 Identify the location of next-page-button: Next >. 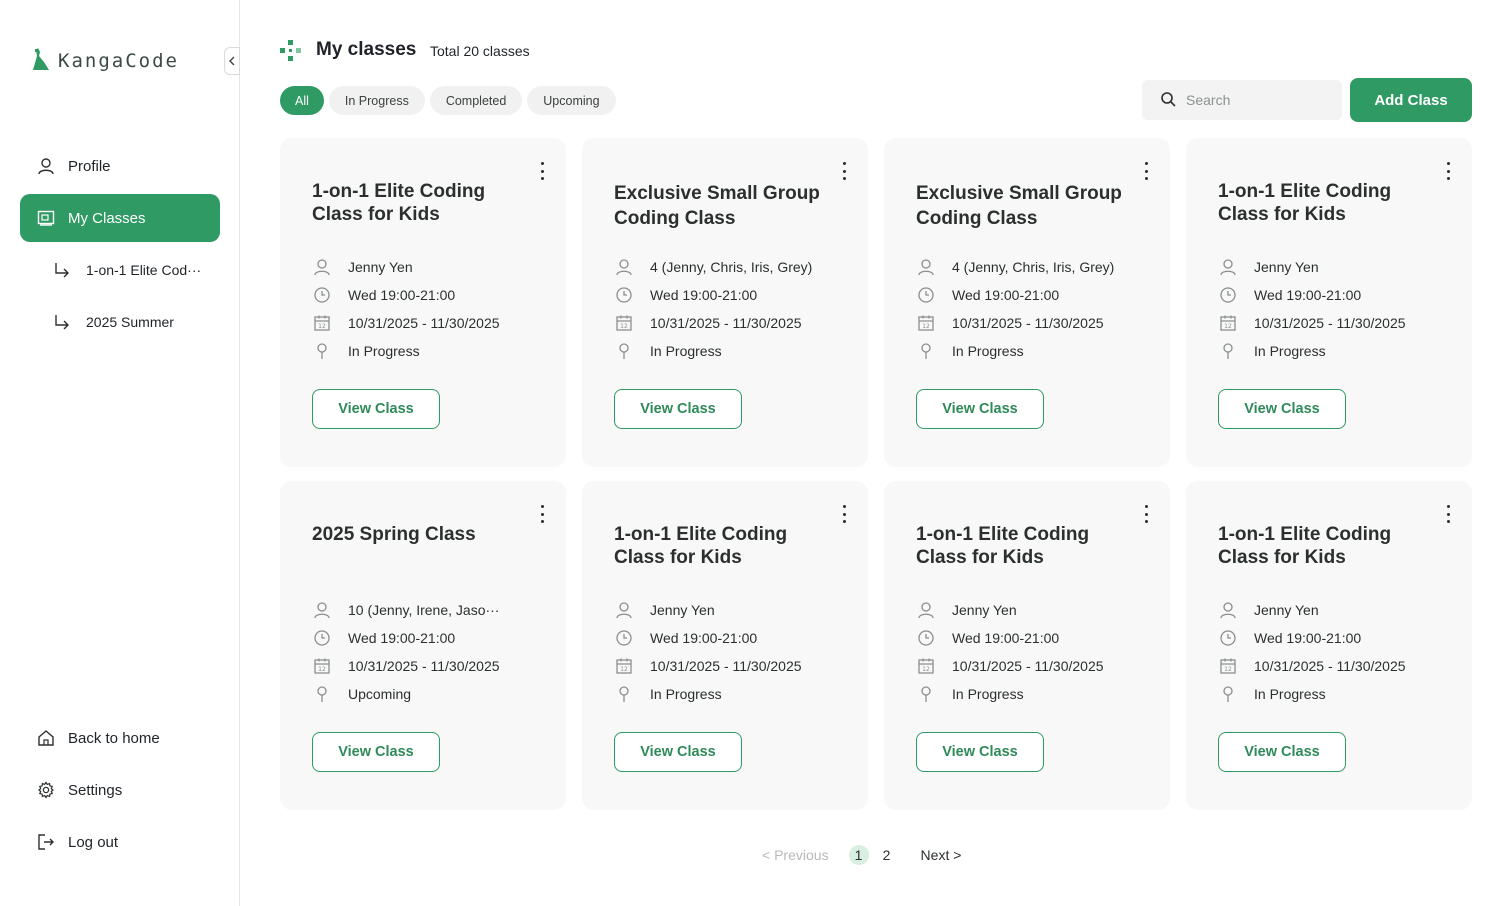
(941, 855).